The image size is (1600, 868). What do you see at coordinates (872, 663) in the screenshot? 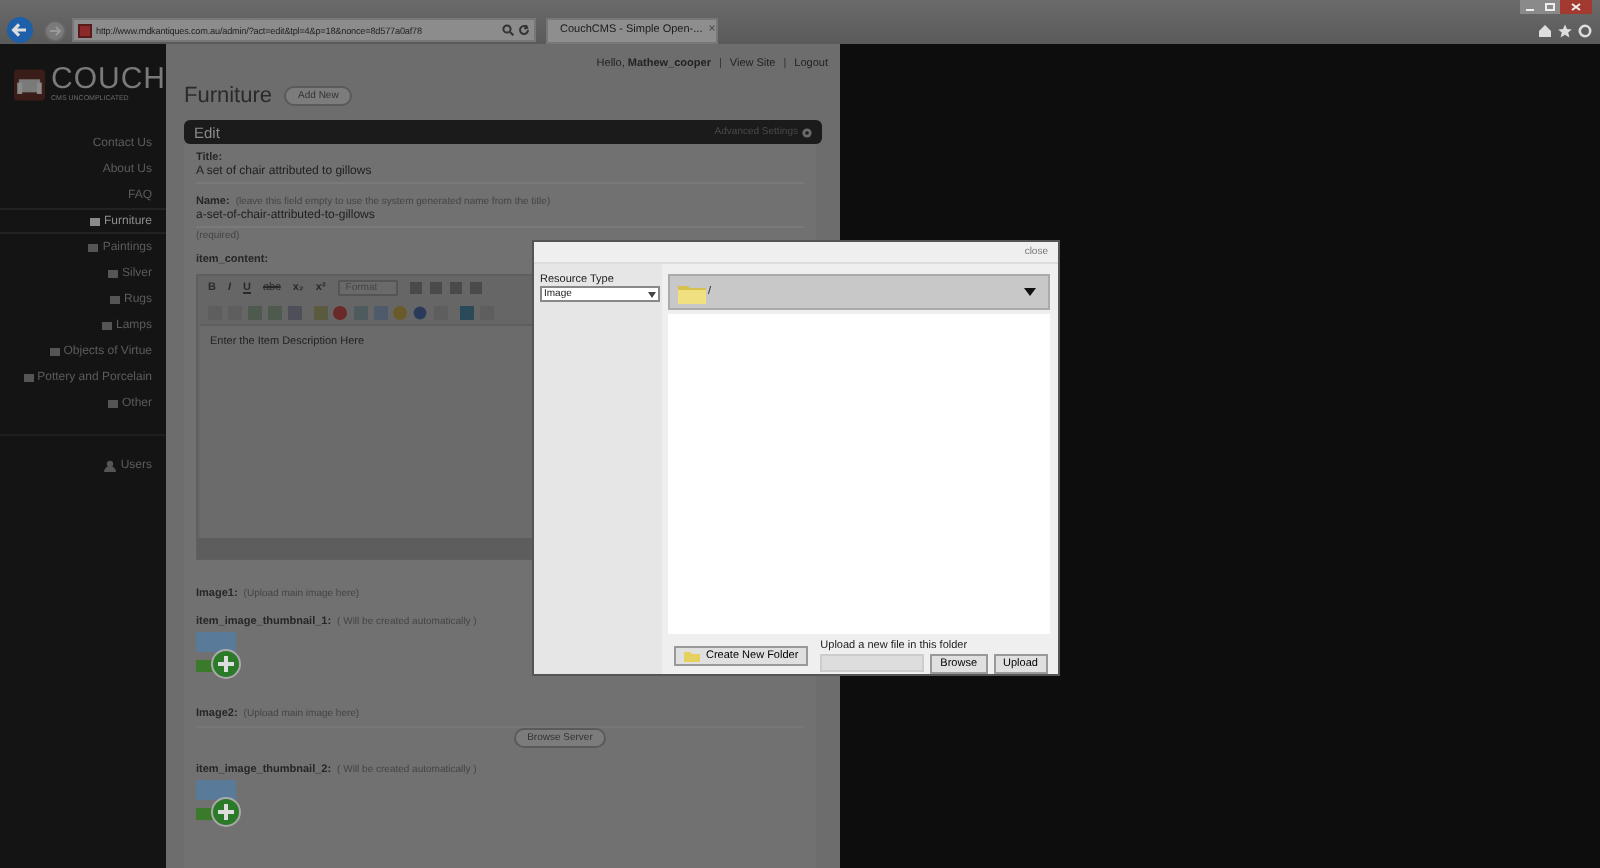
I see `file-input-field` at bounding box center [872, 663].